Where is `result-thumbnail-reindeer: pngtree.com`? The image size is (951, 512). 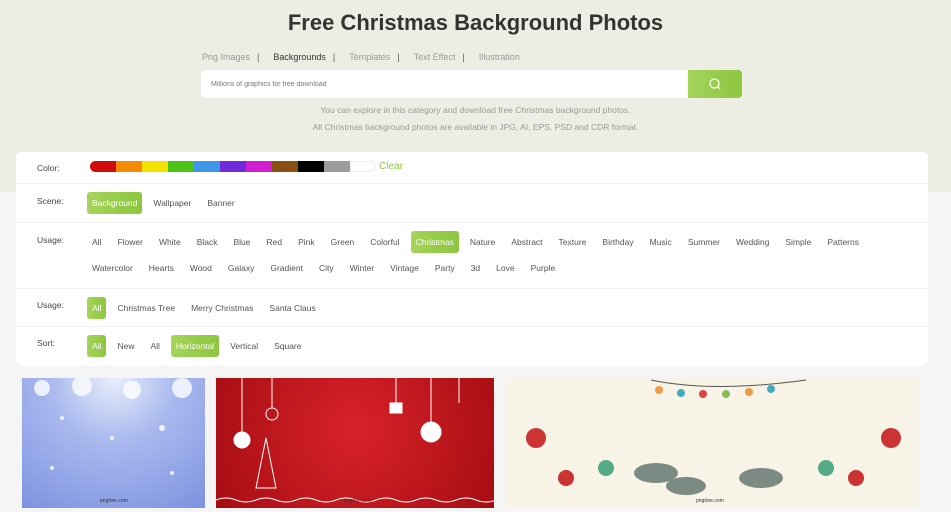 result-thumbnail-reindeer: pngtree.com is located at coordinates (713, 443).